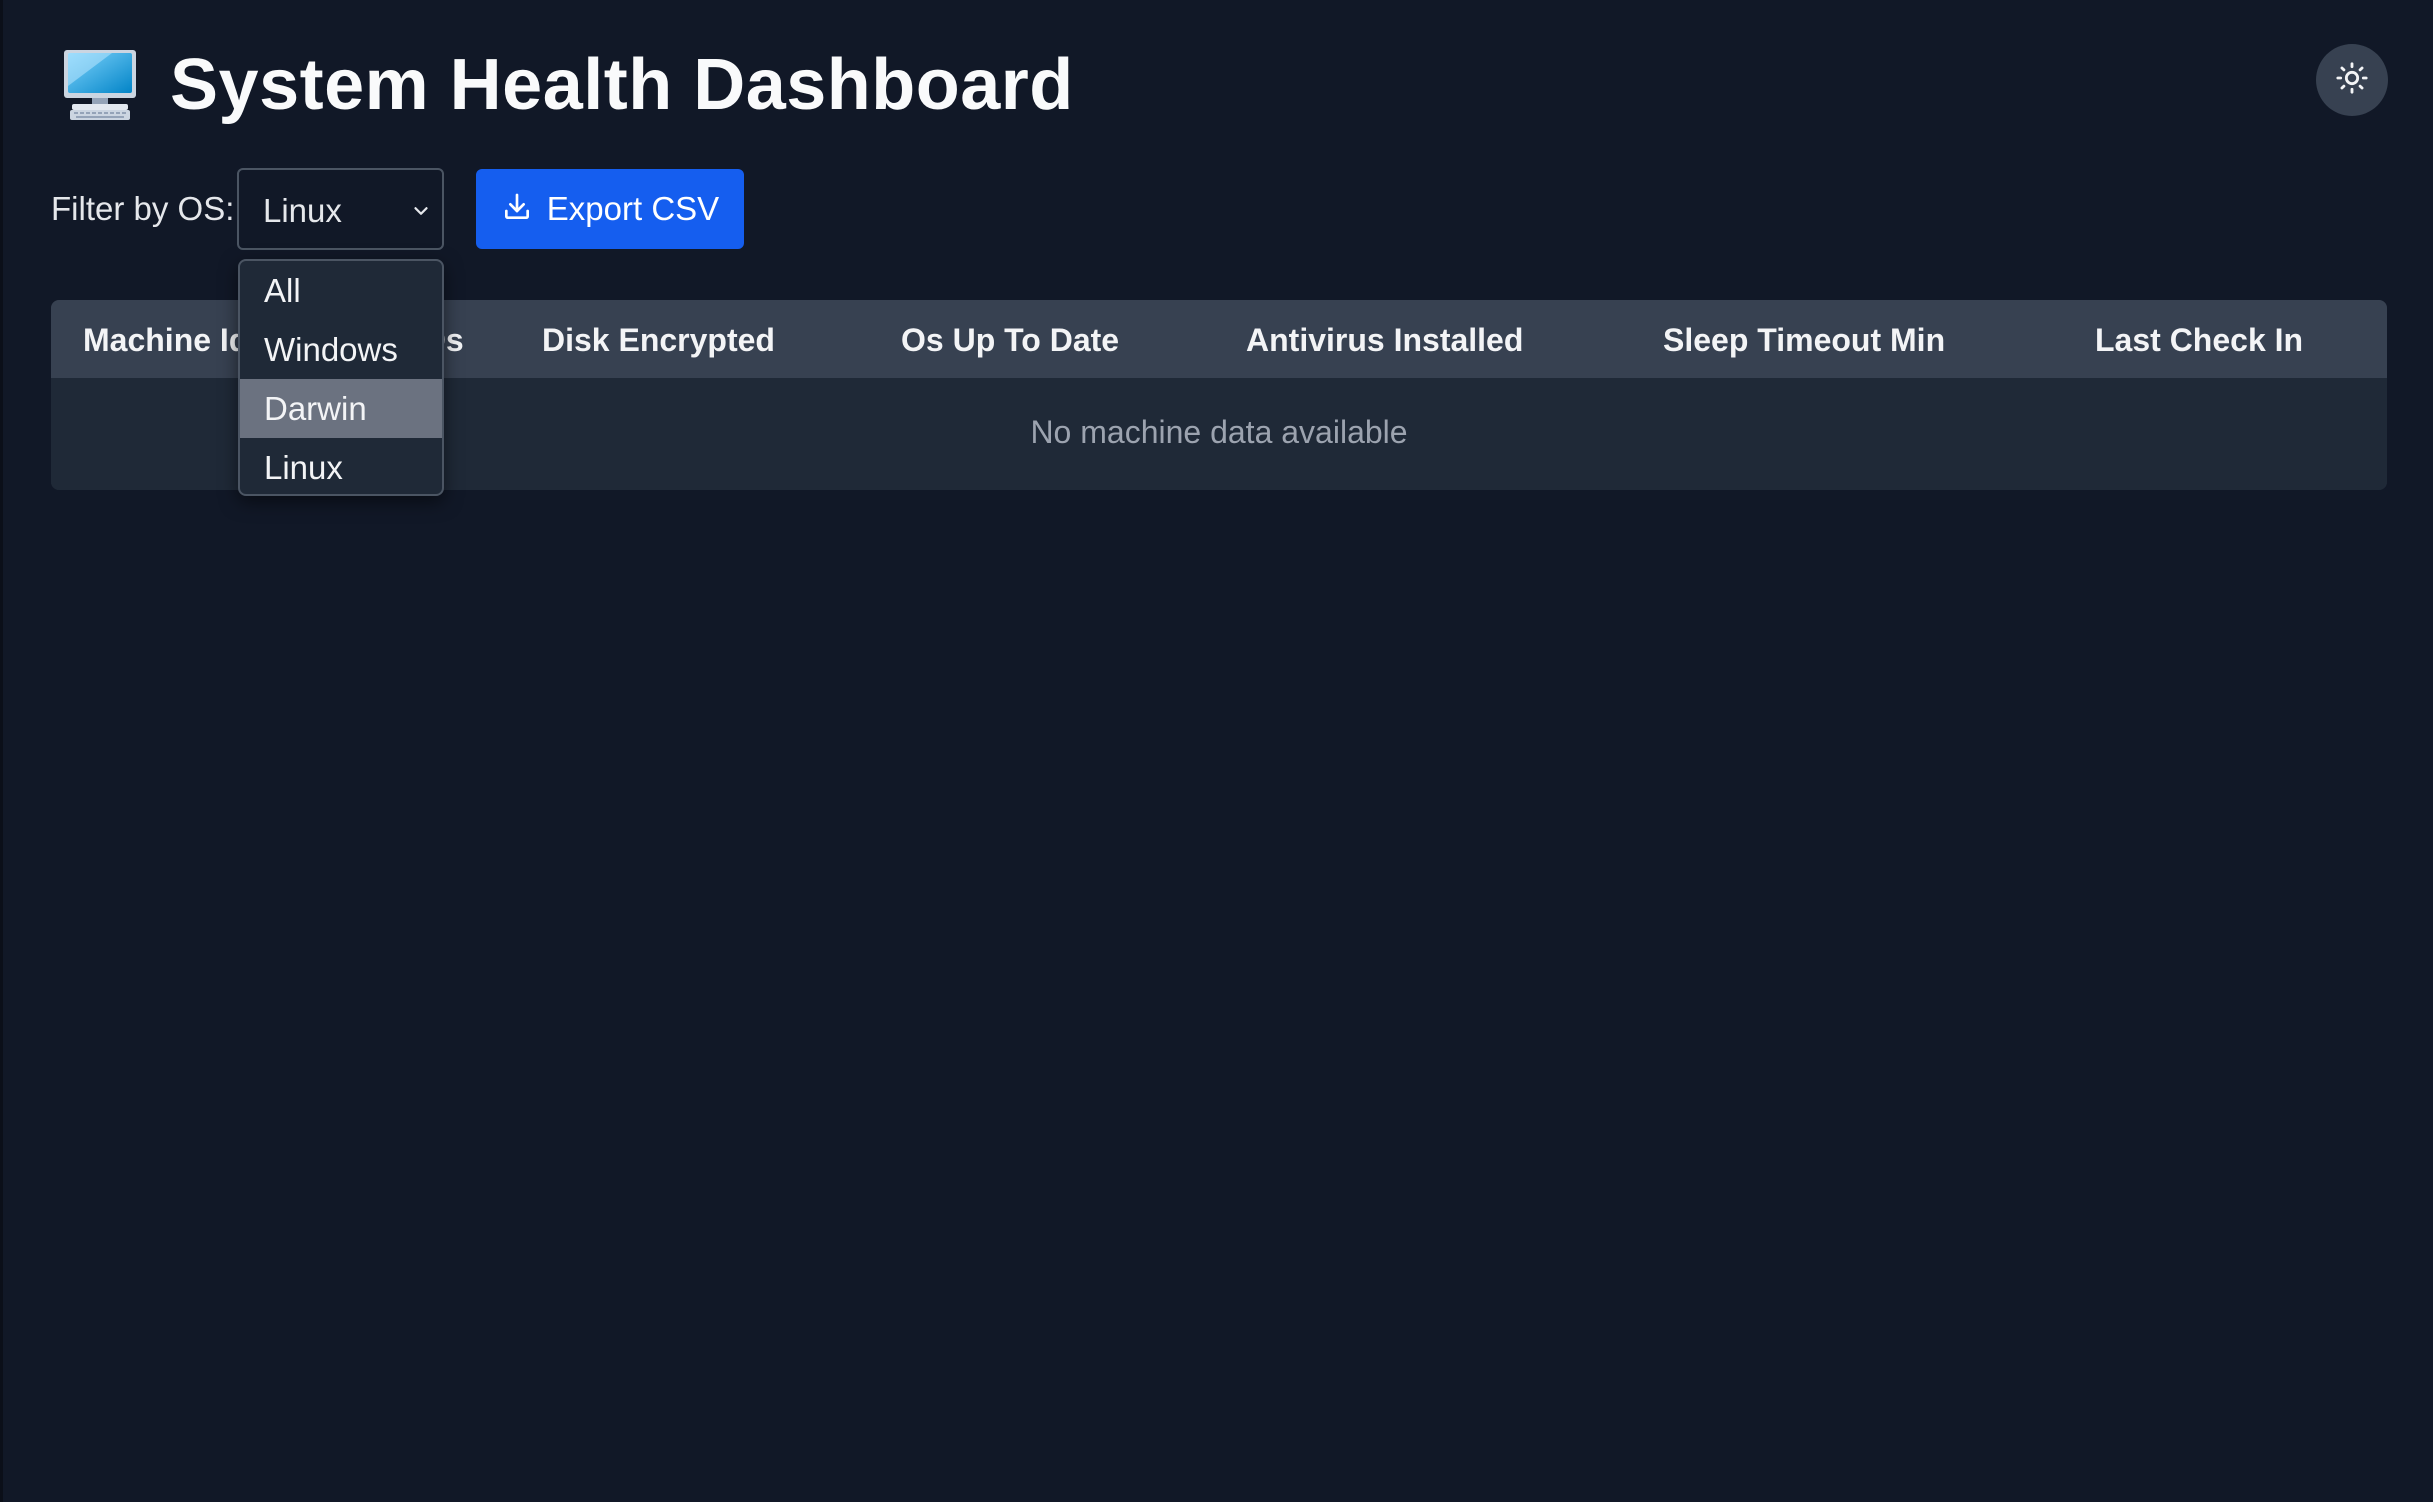  I want to click on os-option-darwin: Darwin, so click(341, 408).